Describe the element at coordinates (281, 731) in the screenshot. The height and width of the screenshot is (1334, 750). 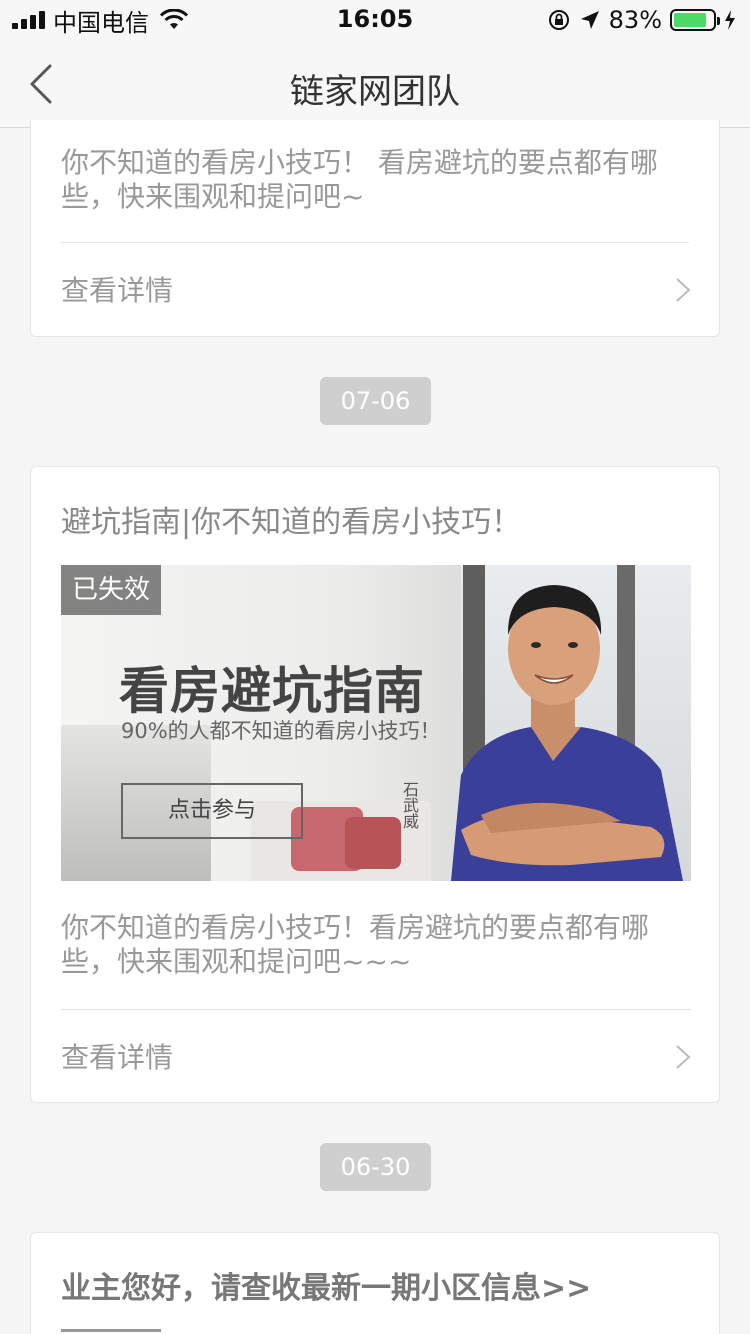
I see `banner-subtitle: 90%的人都不知道的看房小技巧！` at that location.